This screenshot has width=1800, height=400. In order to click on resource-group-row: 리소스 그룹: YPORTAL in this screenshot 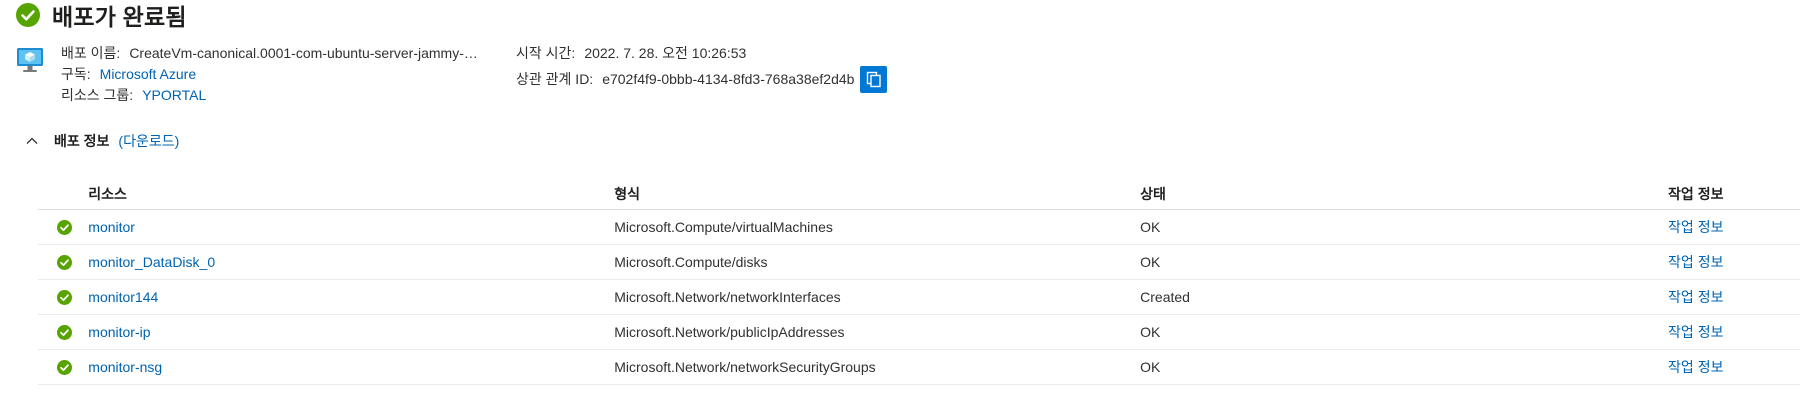, I will do `click(270, 95)`.